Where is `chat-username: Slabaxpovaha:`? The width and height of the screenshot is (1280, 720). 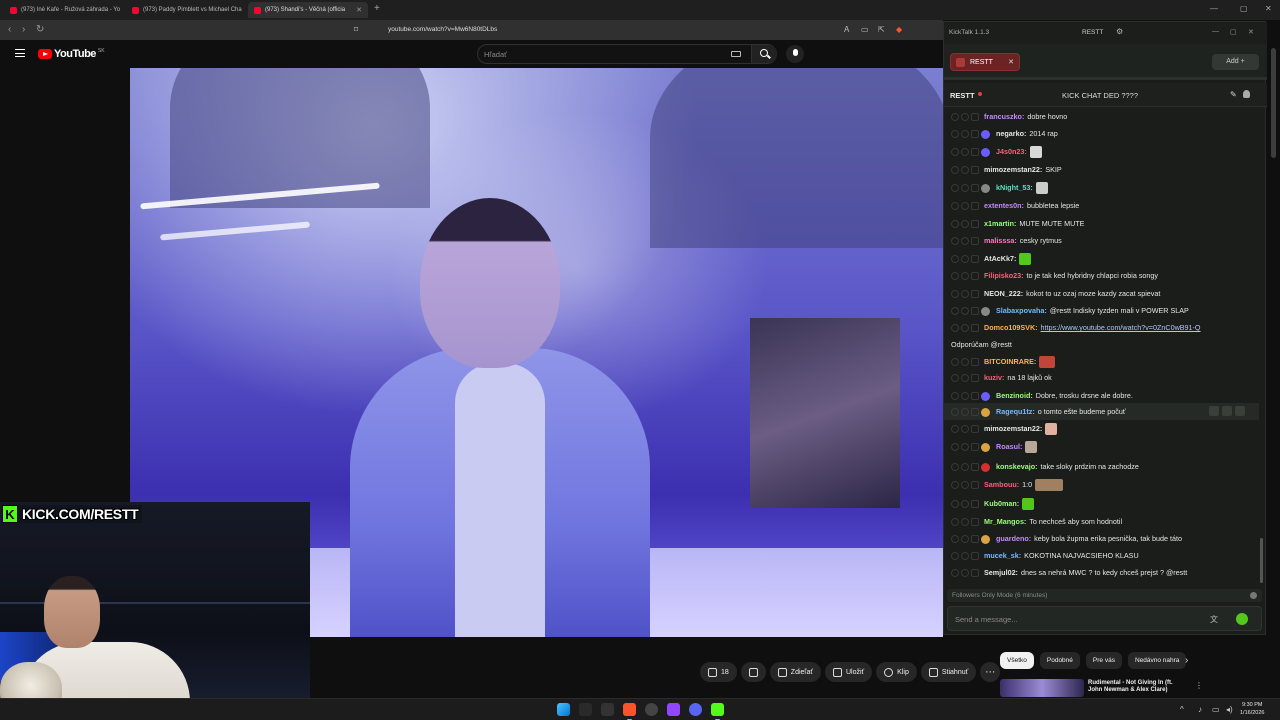 chat-username: Slabaxpovaha: is located at coordinates (1021, 310).